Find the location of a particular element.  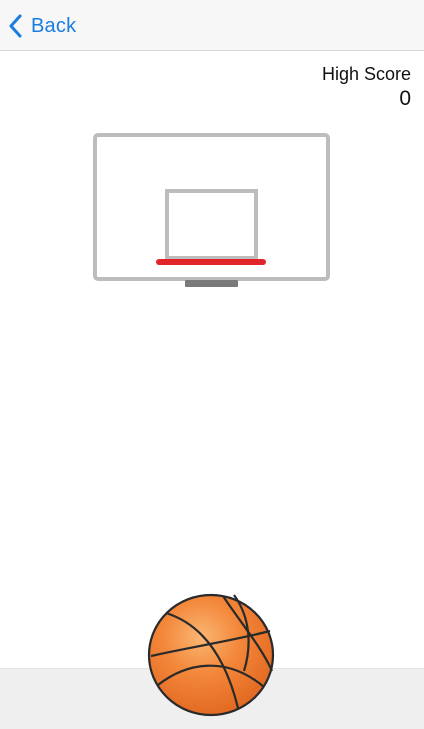

basketball-icon is located at coordinates (211, 655).